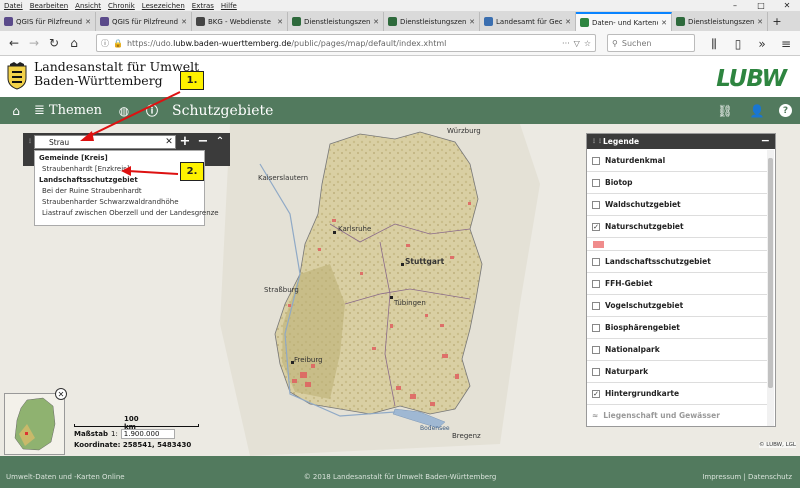  Describe the element at coordinates (677, 183) in the screenshot. I see `legend-item: Biotop` at that location.